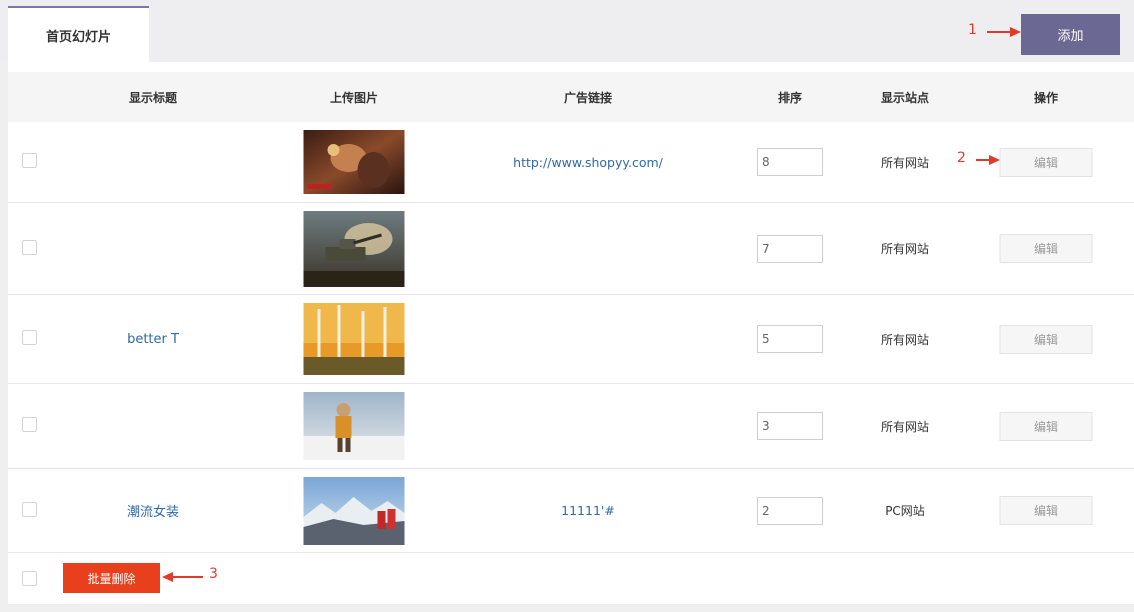 Image resolution: width=1134 pixels, height=612 pixels. Describe the element at coordinates (567, 31) in the screenshot. I see `top-bar` at that location.